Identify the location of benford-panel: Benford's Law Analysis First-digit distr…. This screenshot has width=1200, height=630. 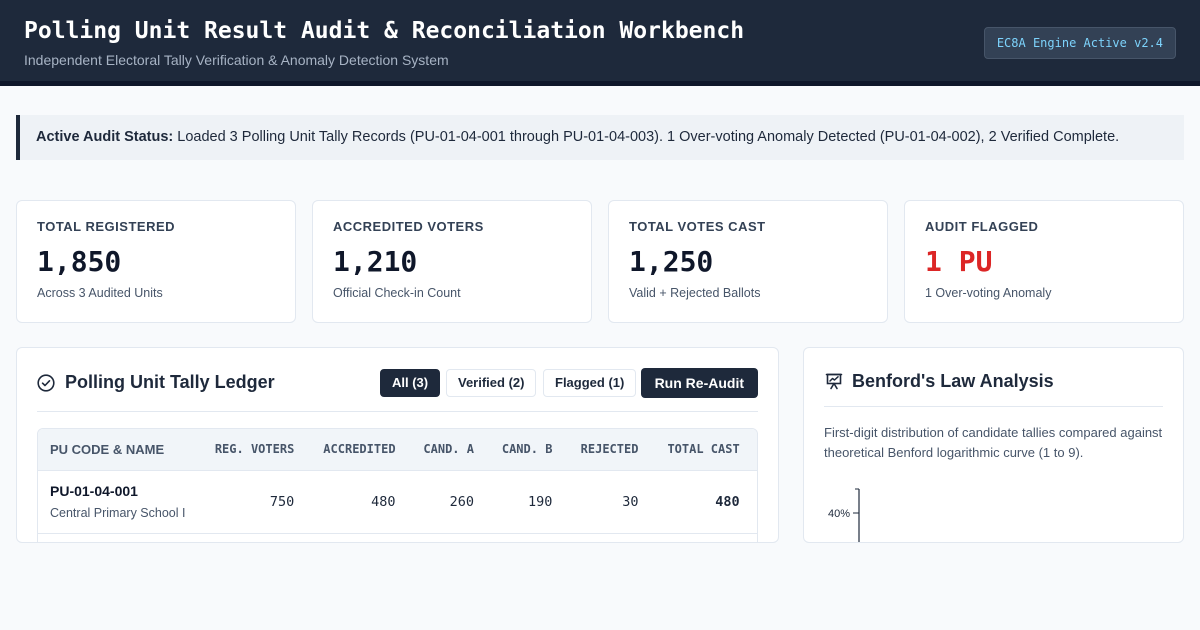
(993, 445).